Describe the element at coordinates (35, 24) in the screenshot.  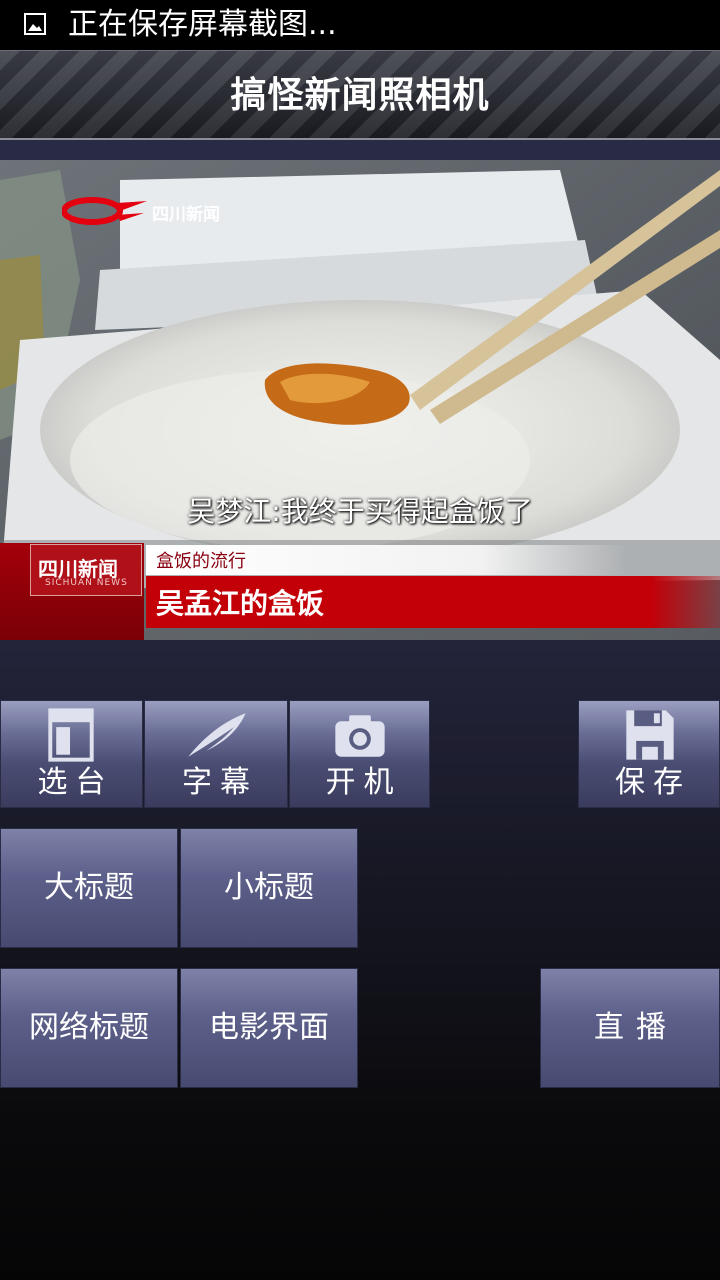
I see `image-icon` at that location.